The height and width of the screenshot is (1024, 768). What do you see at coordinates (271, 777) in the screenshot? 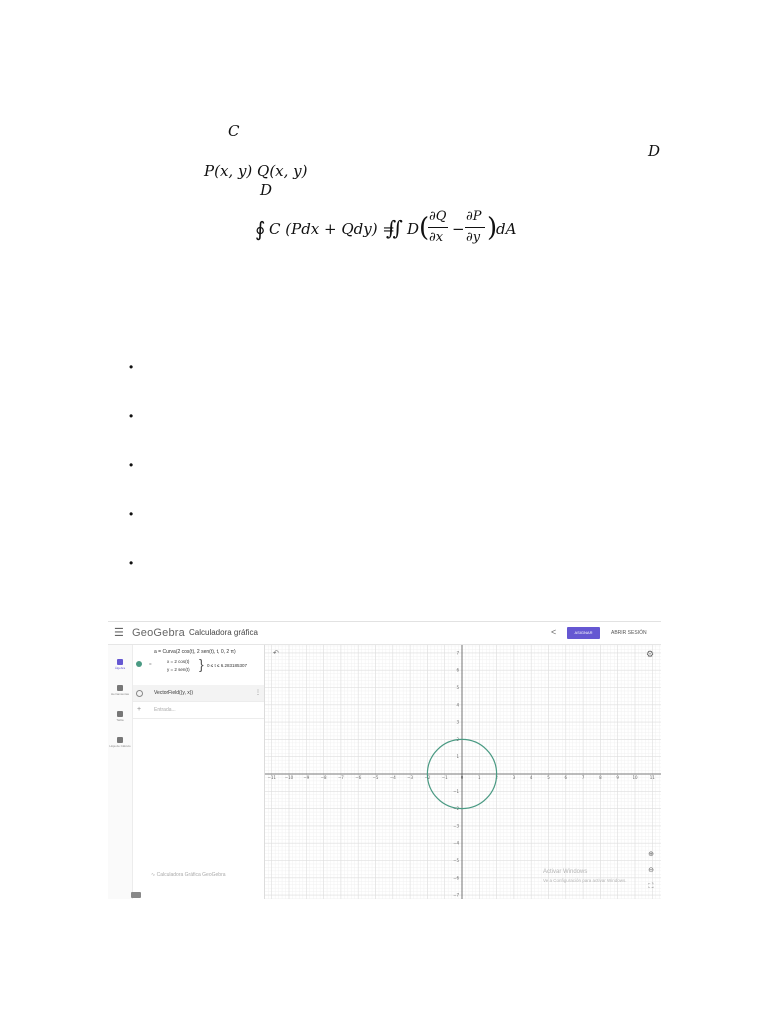
I see `x-tick-label: −11` at bounding box center [271, 777].